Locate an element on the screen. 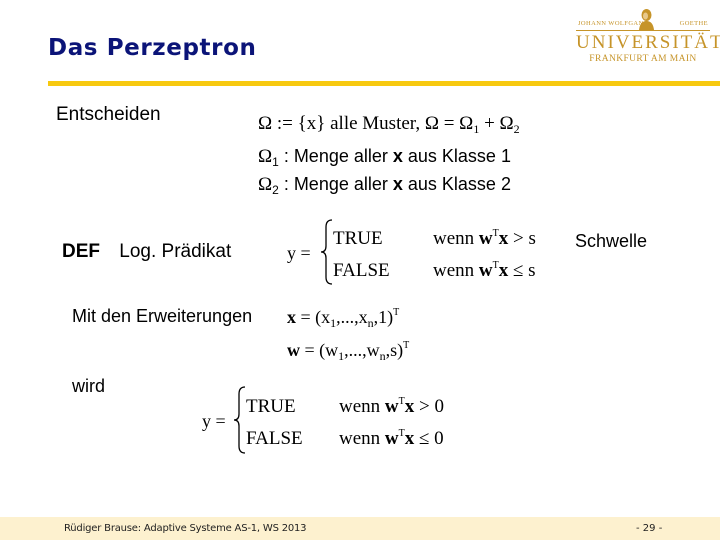 The height and width of the screenshot is (540, 720). predicate-2-cond-true: wenn wTx > 0 is located at coordinates (391, 407).